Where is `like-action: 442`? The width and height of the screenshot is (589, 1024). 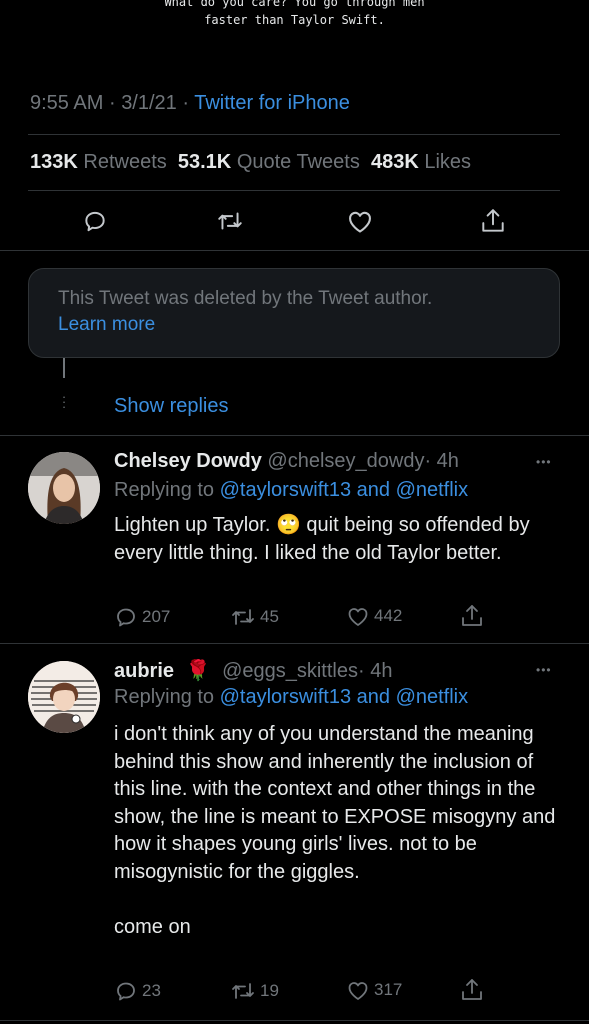
like-action: 442 is located at coordinates (374, 616).